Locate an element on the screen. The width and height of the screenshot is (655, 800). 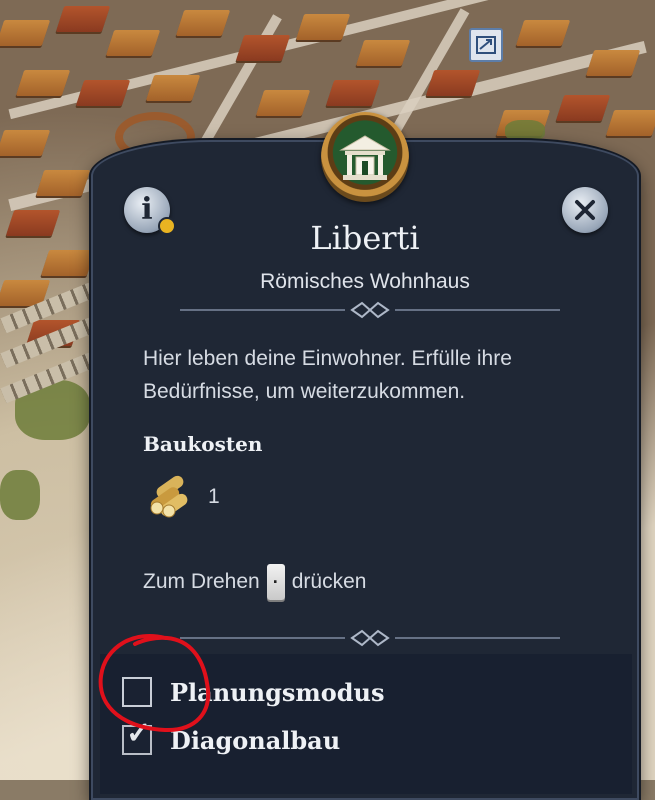
option-planning-mode: Planungsmodus is located at coordinates (253, 692).